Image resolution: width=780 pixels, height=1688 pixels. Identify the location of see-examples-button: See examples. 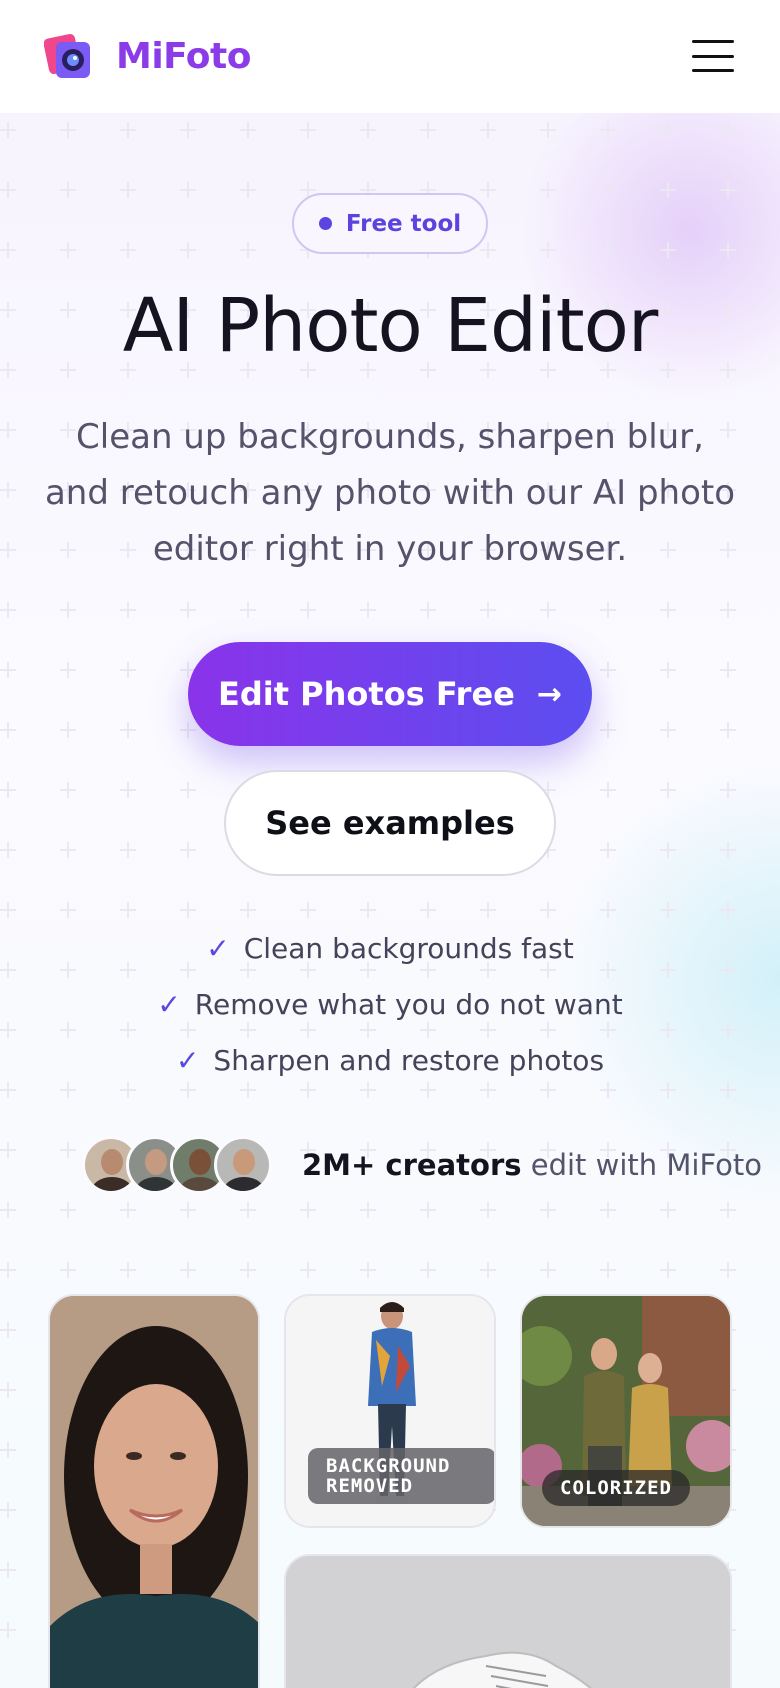
(390, 823).